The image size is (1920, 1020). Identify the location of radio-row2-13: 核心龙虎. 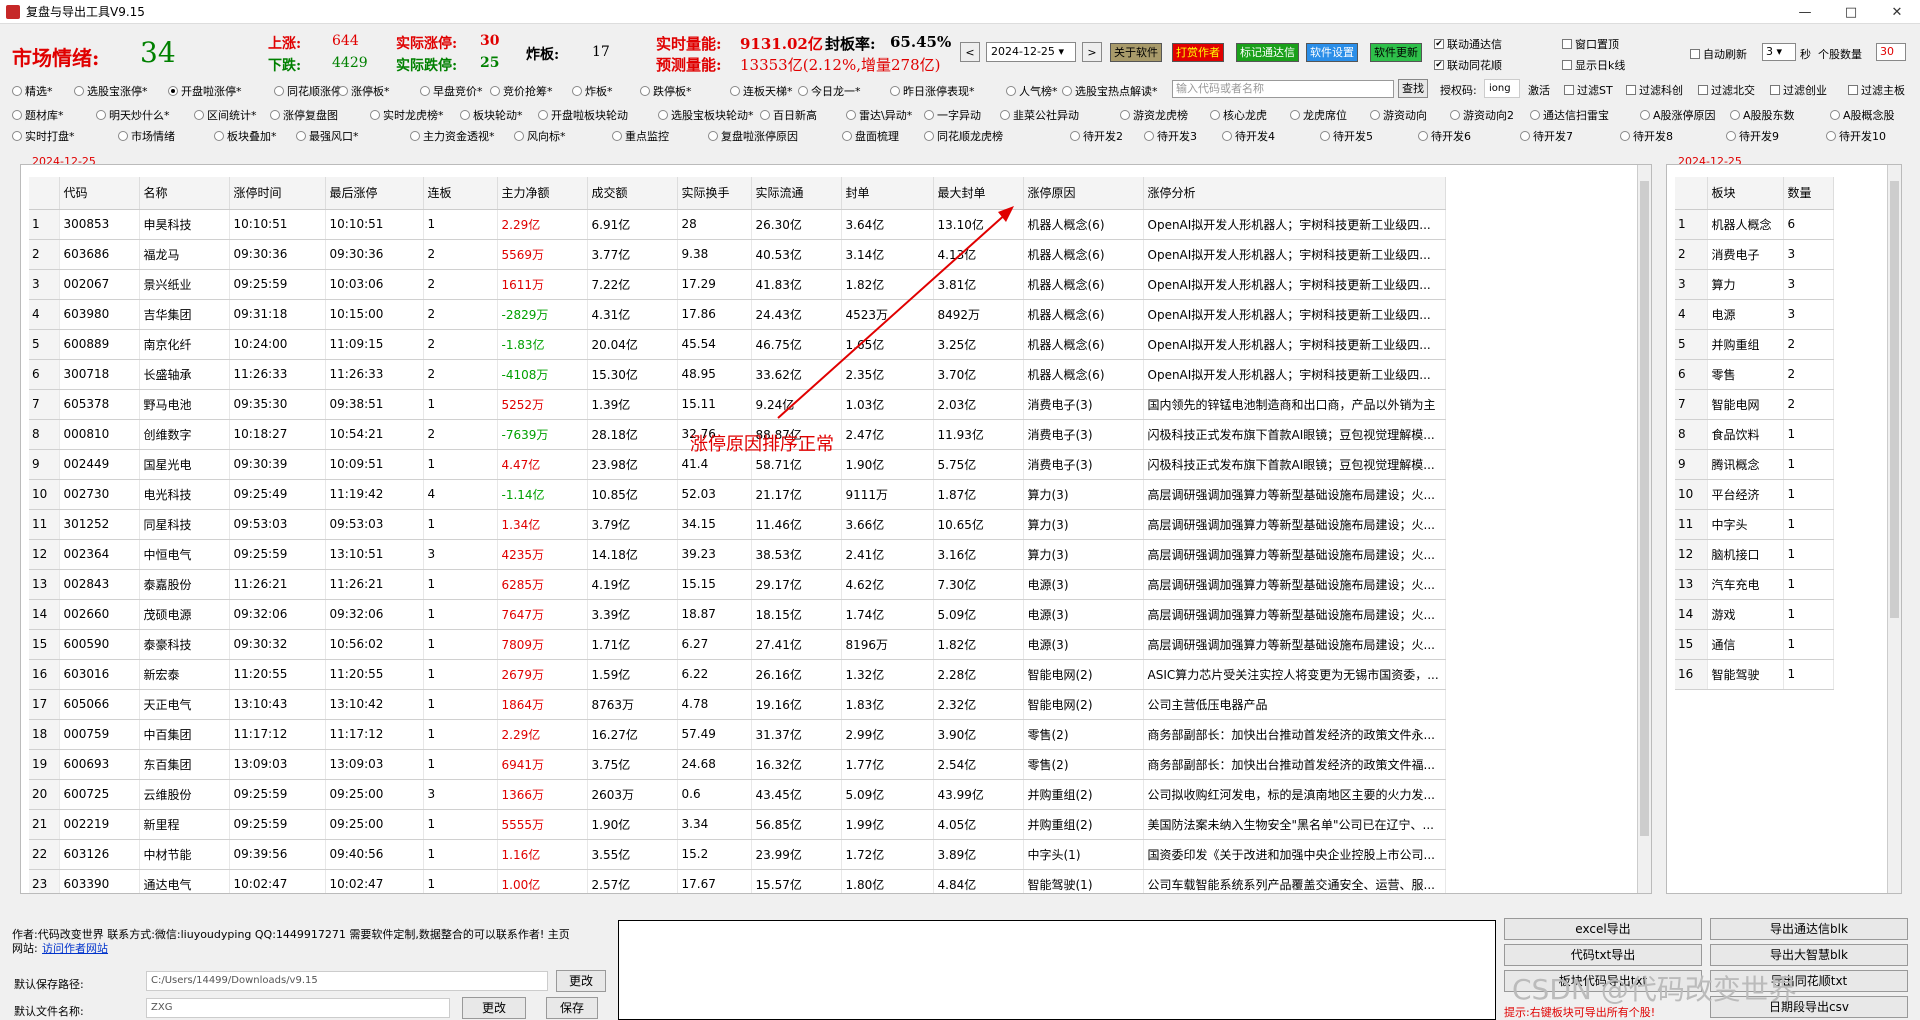
(1238, 115).